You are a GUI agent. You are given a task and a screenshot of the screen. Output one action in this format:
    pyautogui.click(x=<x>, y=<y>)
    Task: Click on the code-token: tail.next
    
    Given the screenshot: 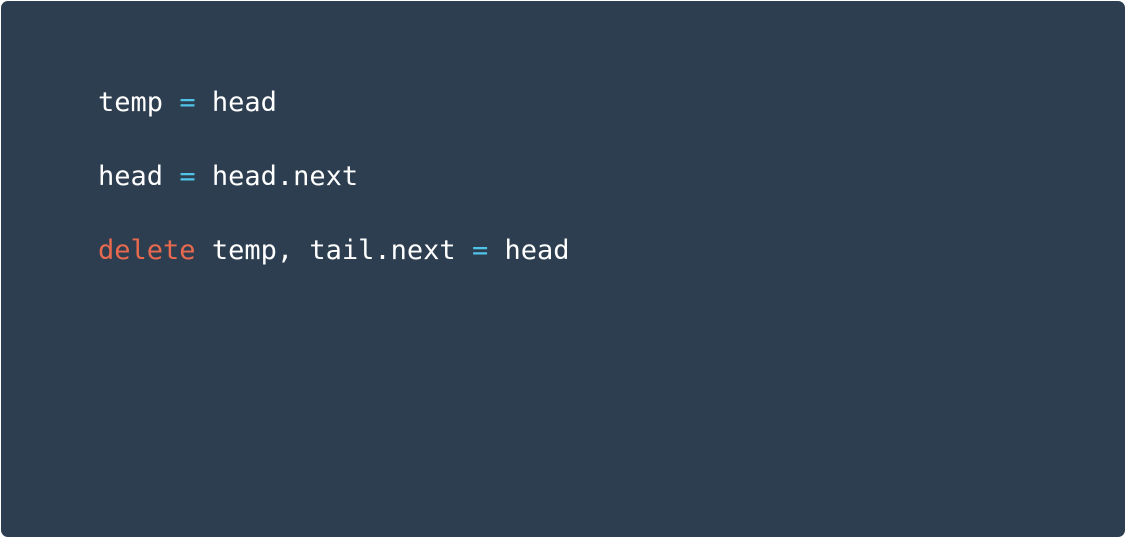 What is the action you would take?
    pyautogui.click(x=382, y=250)
    